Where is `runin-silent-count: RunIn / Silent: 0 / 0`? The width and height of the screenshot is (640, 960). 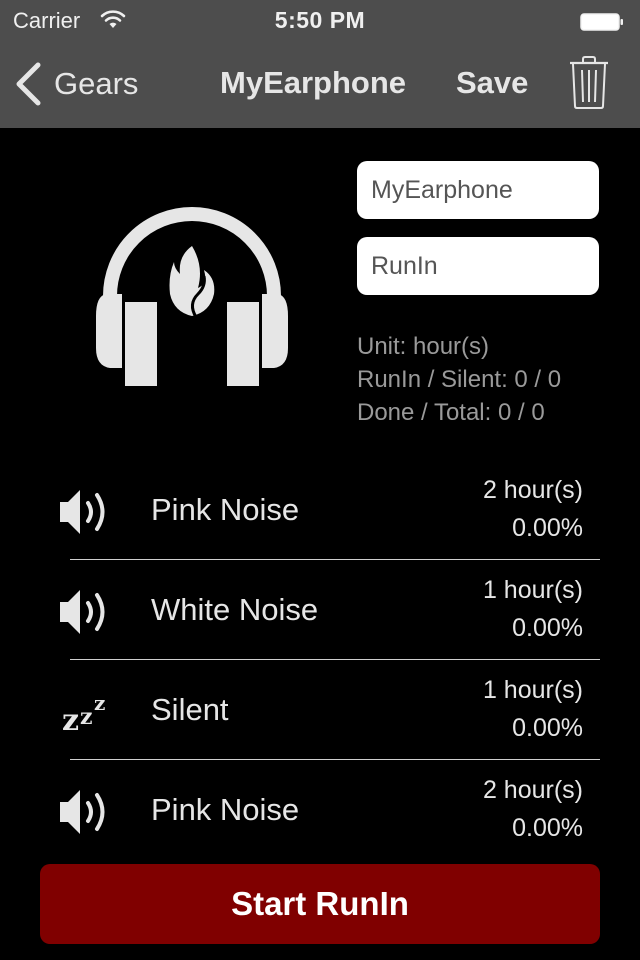 runin-silent-count: RunIn / Silent: 0 / 0 is located at coordinates (459, 379).